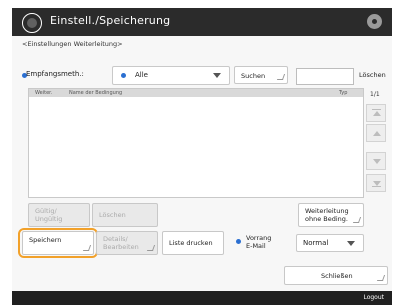  I want to click on scroll-down-button, so click(376, 161).